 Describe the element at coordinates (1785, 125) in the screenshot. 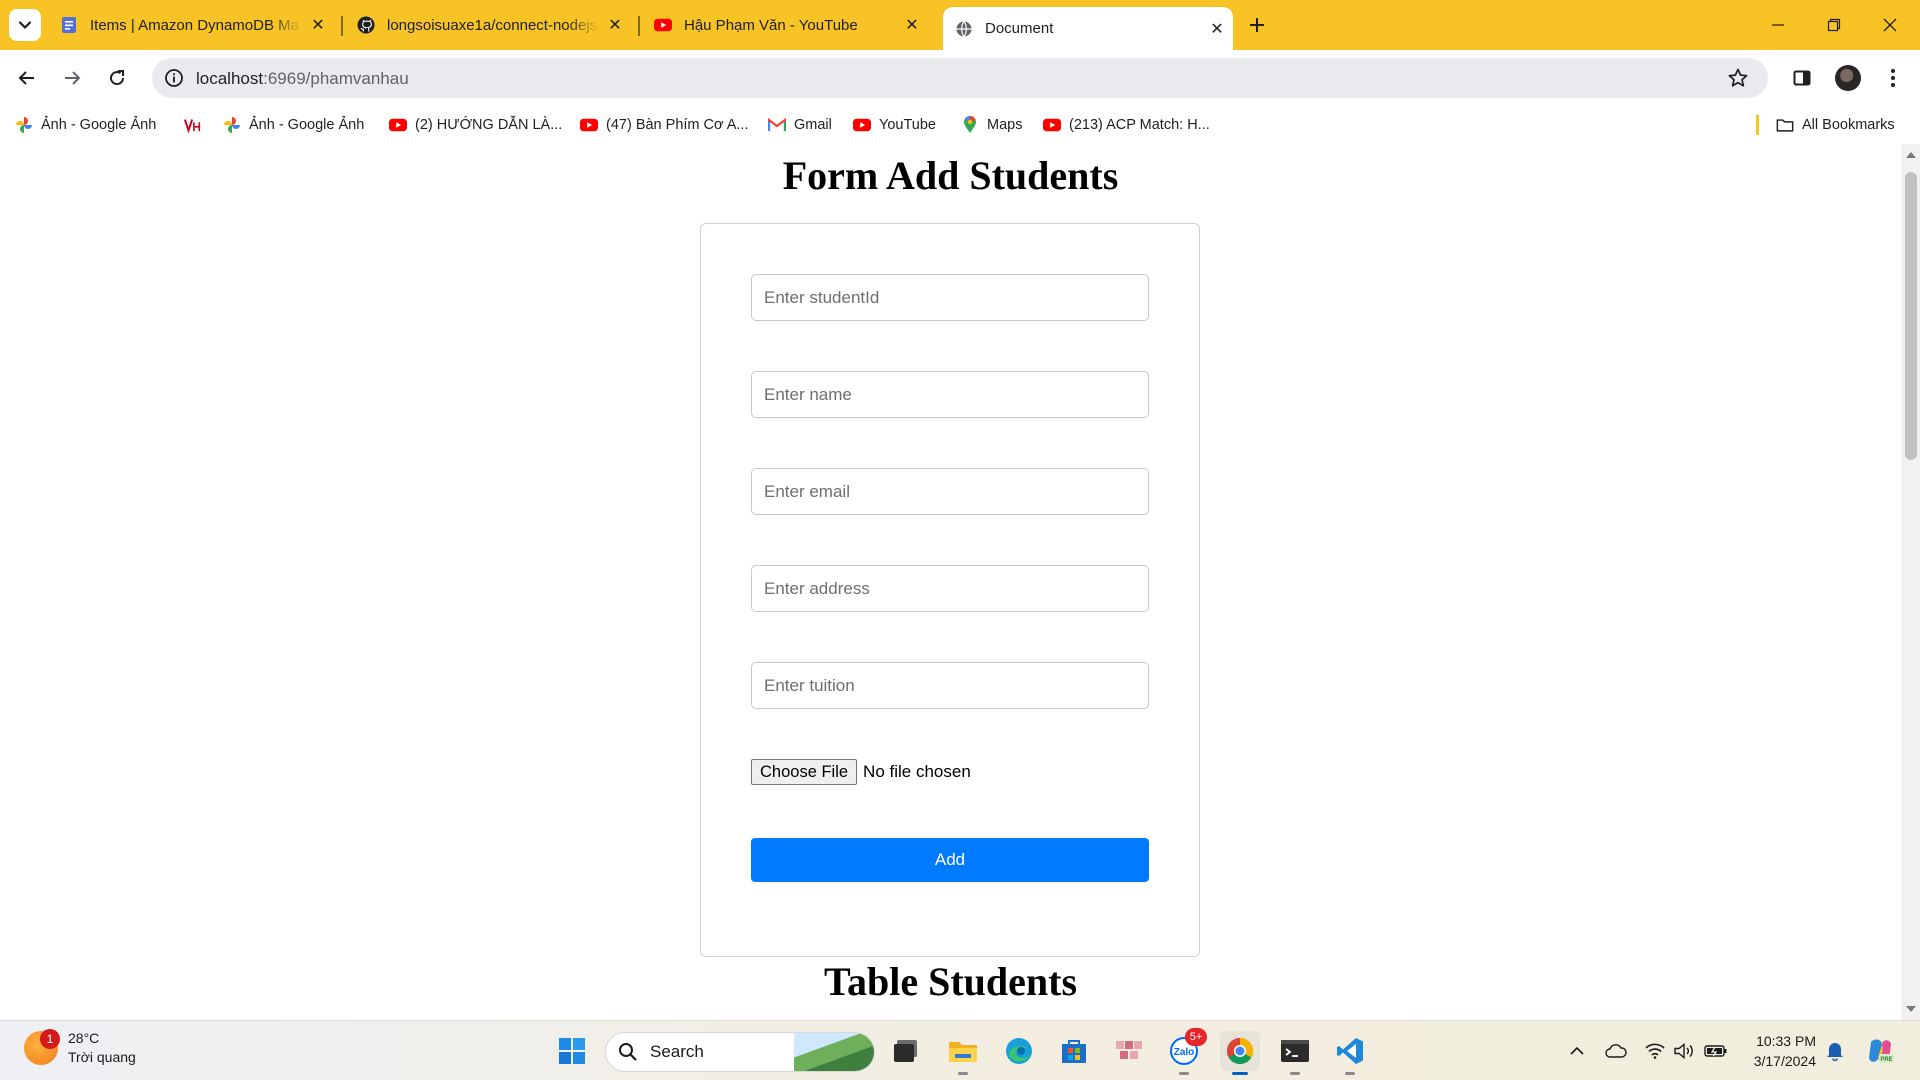

I see `folder-icon` at that location.